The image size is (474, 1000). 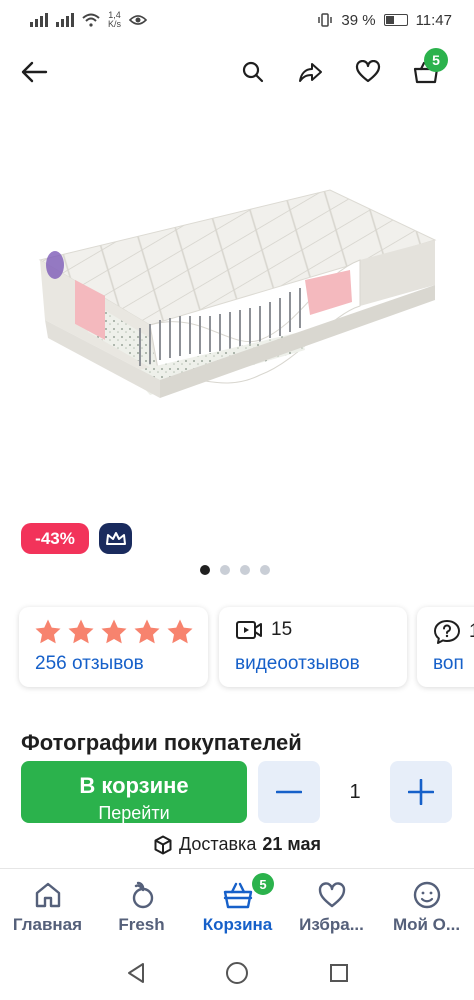 What do you see at coordinates (263, 884) in the screenshot?
I see `tab-cart-badge: 5` at bounding box center [263, 884].